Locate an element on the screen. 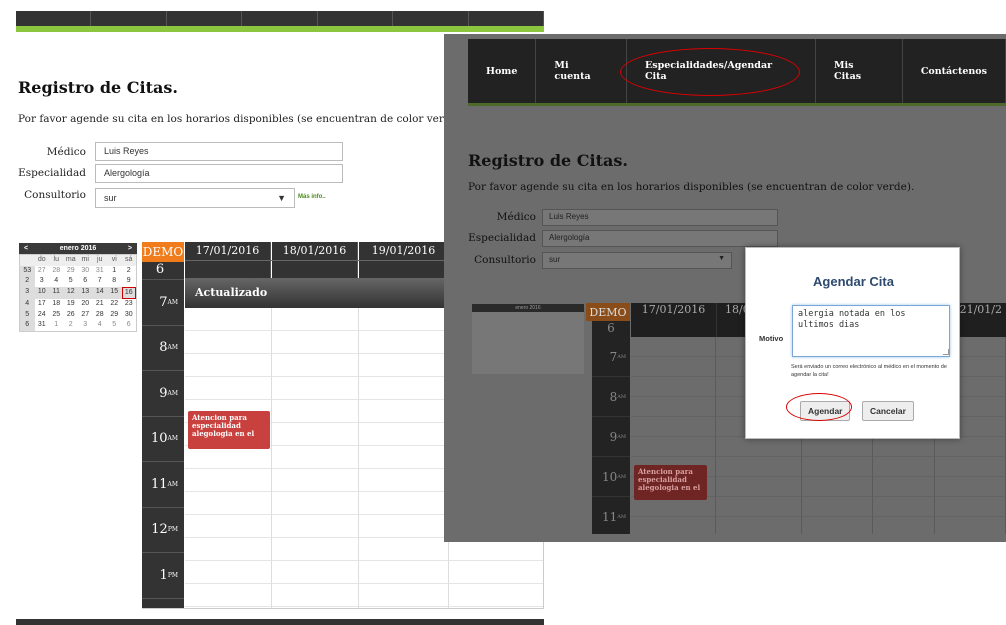  mas-info-link: Más info.. is located at coordinates (312, 197).